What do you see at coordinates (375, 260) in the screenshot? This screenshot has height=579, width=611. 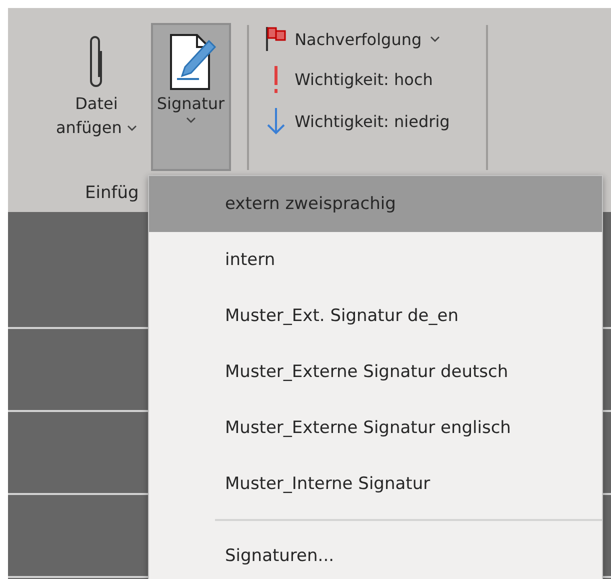 I see `menu-item: intern` at bounding box center [375, 260].